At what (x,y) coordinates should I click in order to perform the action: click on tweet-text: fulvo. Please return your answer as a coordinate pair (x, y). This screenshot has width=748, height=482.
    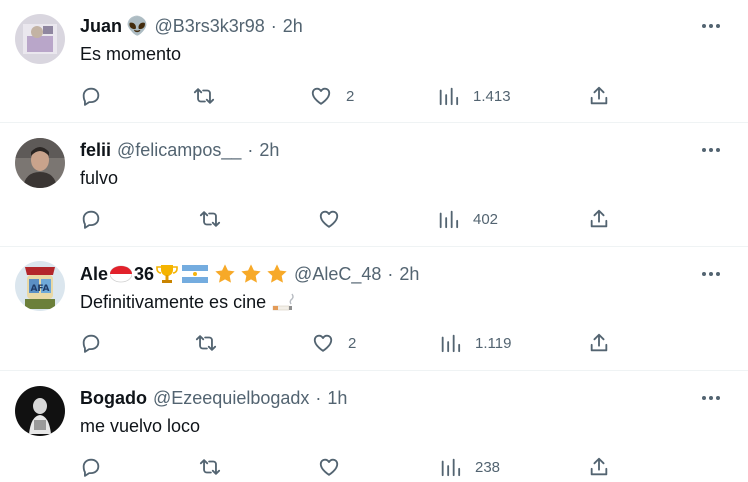
    Looking at the image, I should click on (99, 178).